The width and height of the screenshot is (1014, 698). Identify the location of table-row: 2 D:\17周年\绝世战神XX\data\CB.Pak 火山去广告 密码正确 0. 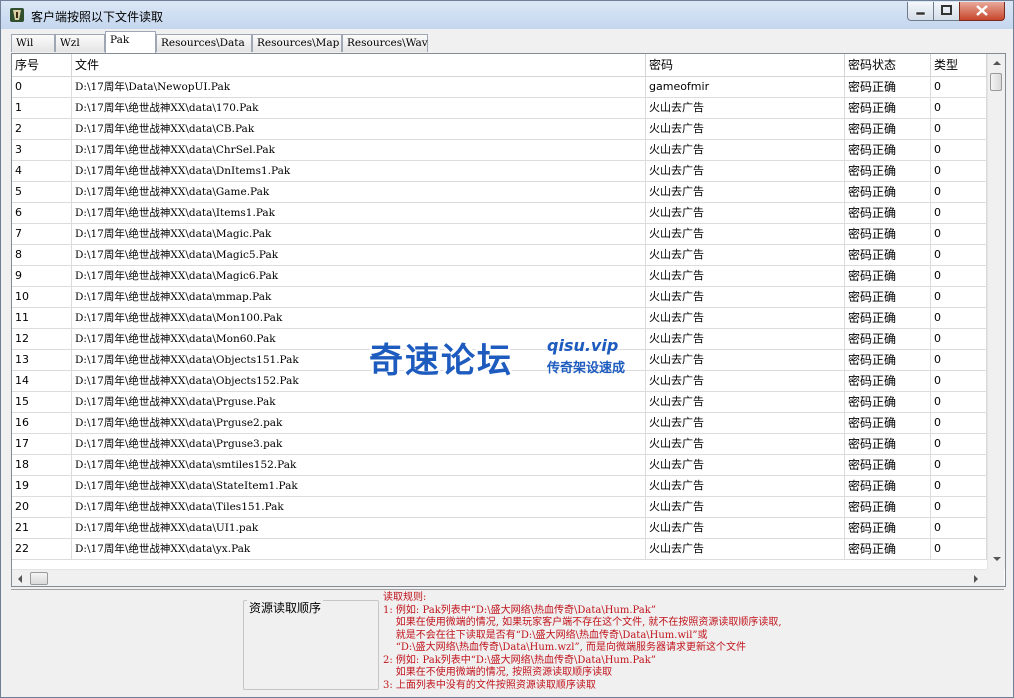
(499, 129).